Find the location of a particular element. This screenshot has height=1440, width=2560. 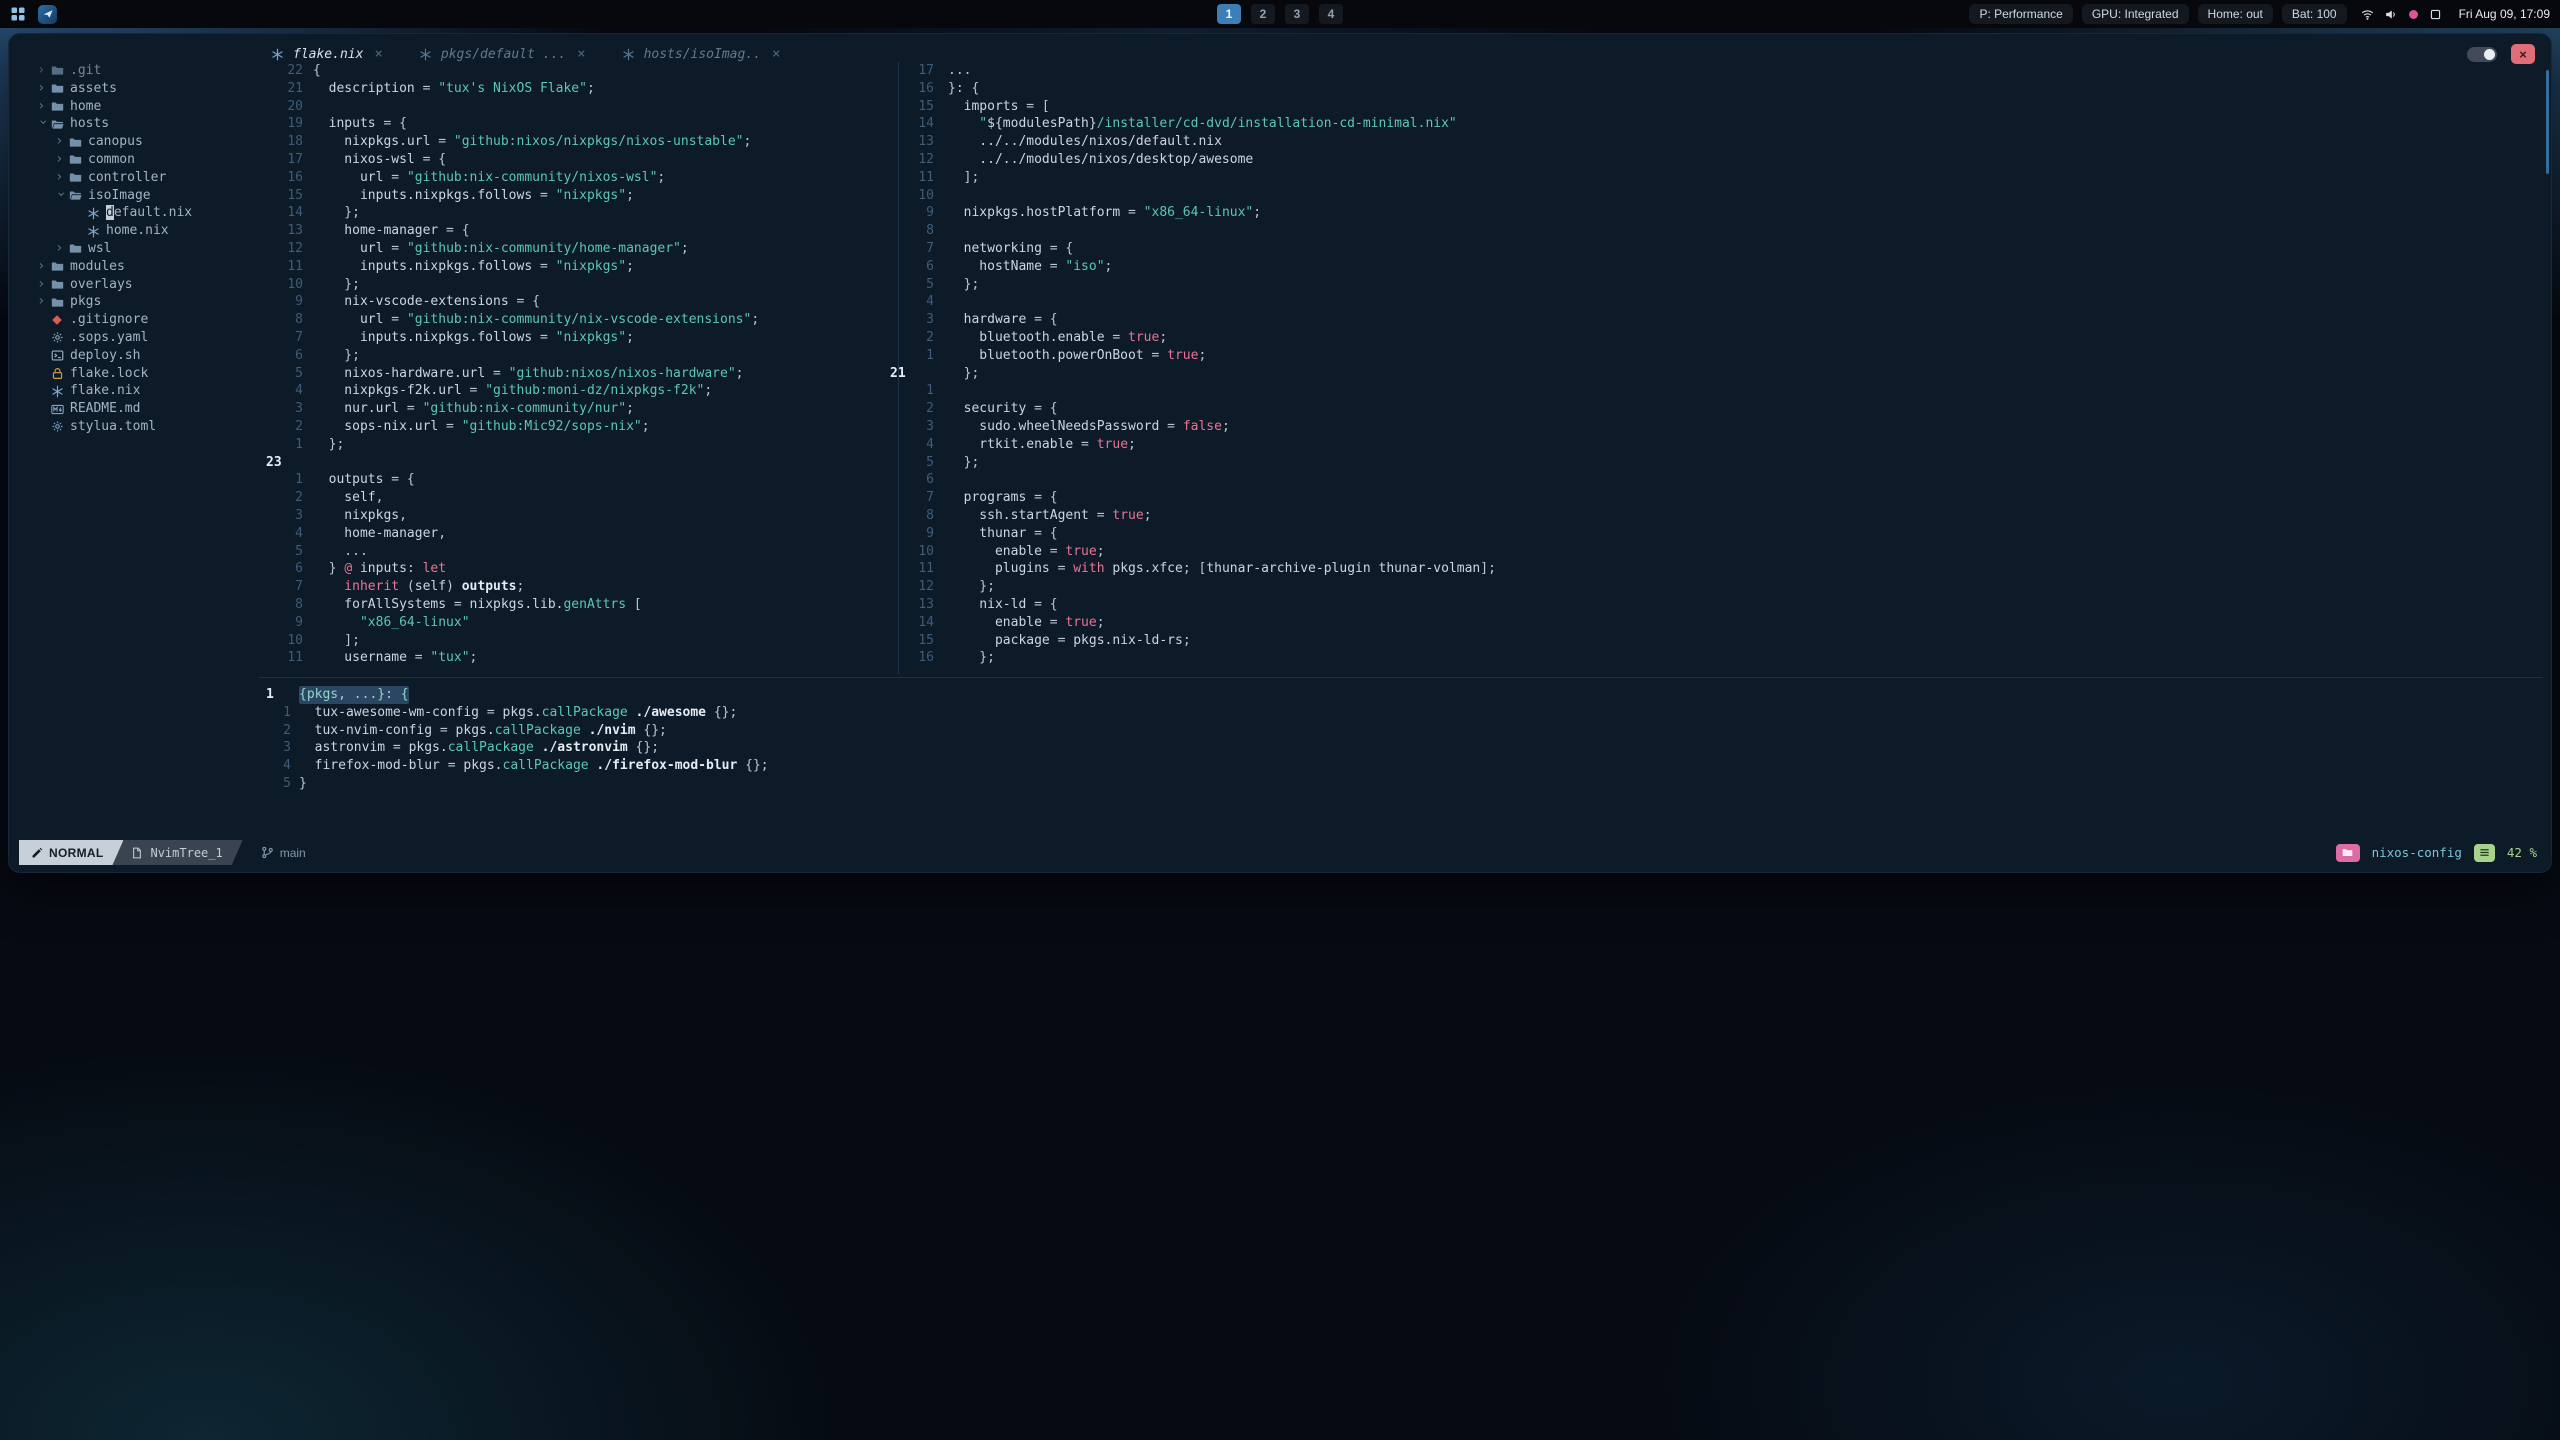

tree-item-assets: › assets is located at coordinates (138, 89).